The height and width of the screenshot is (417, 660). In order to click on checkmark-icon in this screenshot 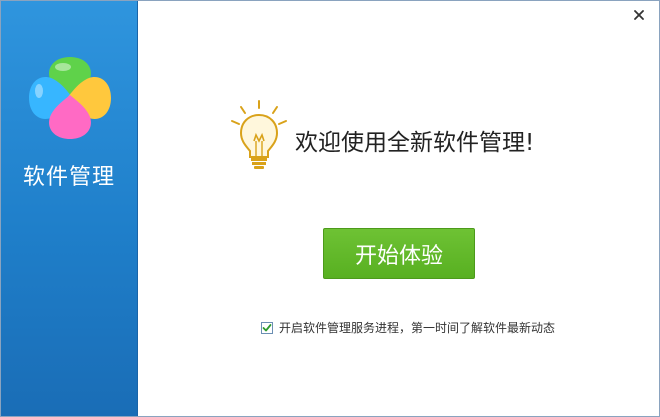, I will do `click(267, 327)`.